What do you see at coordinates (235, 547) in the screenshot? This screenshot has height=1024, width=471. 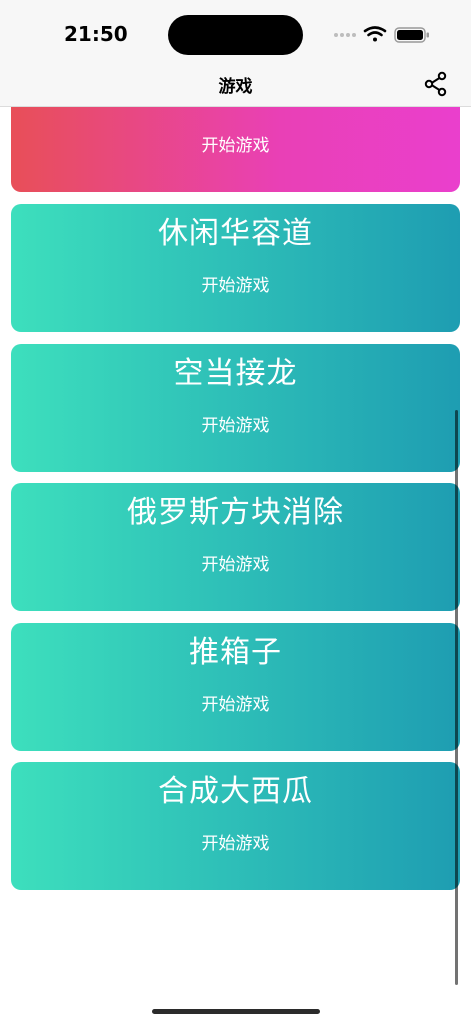 I see `game-card-4: 俄罗斯方块消除 开始游戏` at bounding box center [235, 547].